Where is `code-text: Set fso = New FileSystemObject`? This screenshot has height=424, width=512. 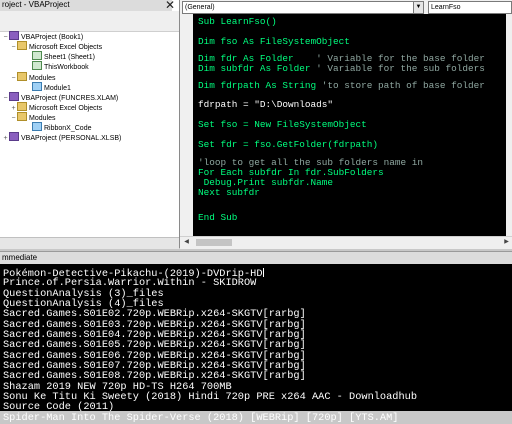 code-text: Set fso = New FileSystemObject is located at coordinates (282, 124).